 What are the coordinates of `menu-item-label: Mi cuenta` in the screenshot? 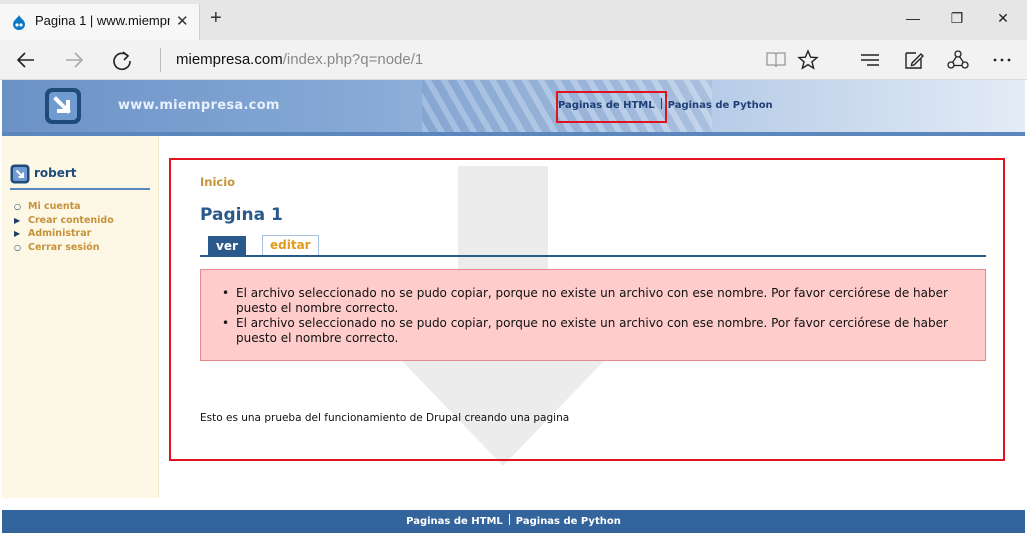 It's located at (54, 206).